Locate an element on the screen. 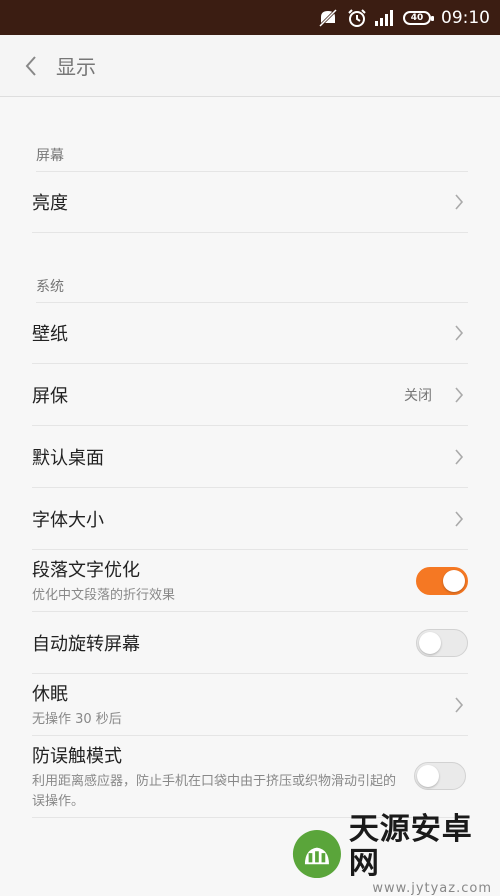 The height and width of the screenshot is (896, 500). chevron-left-icon is located at coordinates (30, 65).